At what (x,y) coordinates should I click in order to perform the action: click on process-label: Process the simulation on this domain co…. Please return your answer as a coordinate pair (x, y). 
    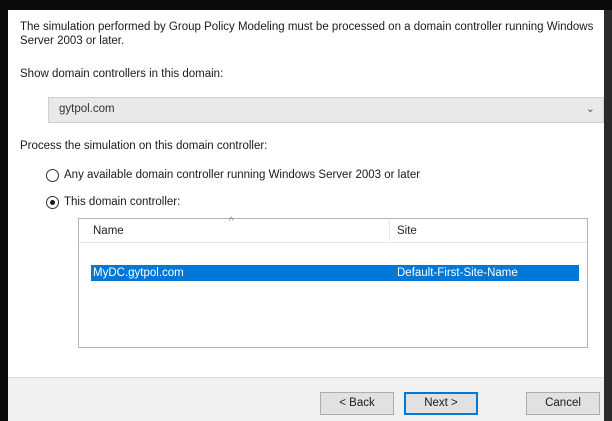
    Looking at the image, I should click on (144, 146).